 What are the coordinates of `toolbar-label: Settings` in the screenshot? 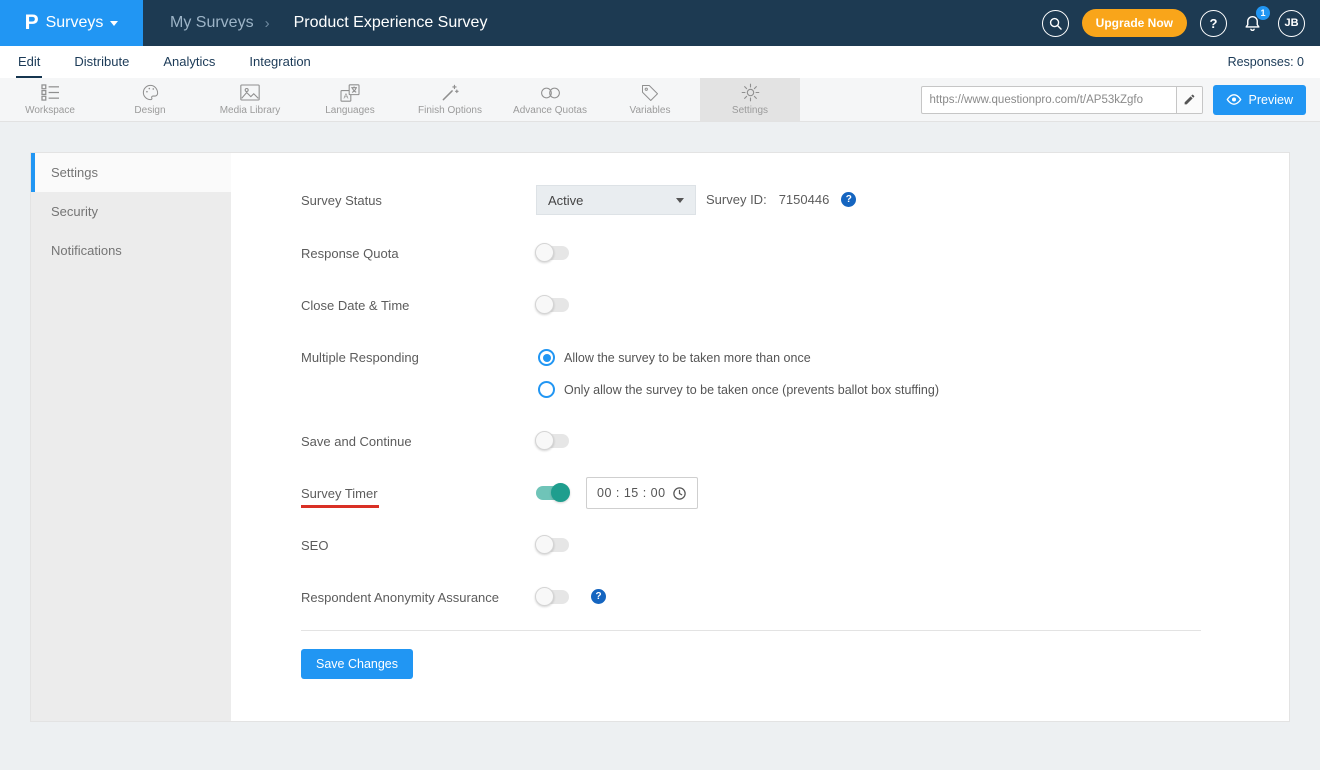 It's located at (750, 110).